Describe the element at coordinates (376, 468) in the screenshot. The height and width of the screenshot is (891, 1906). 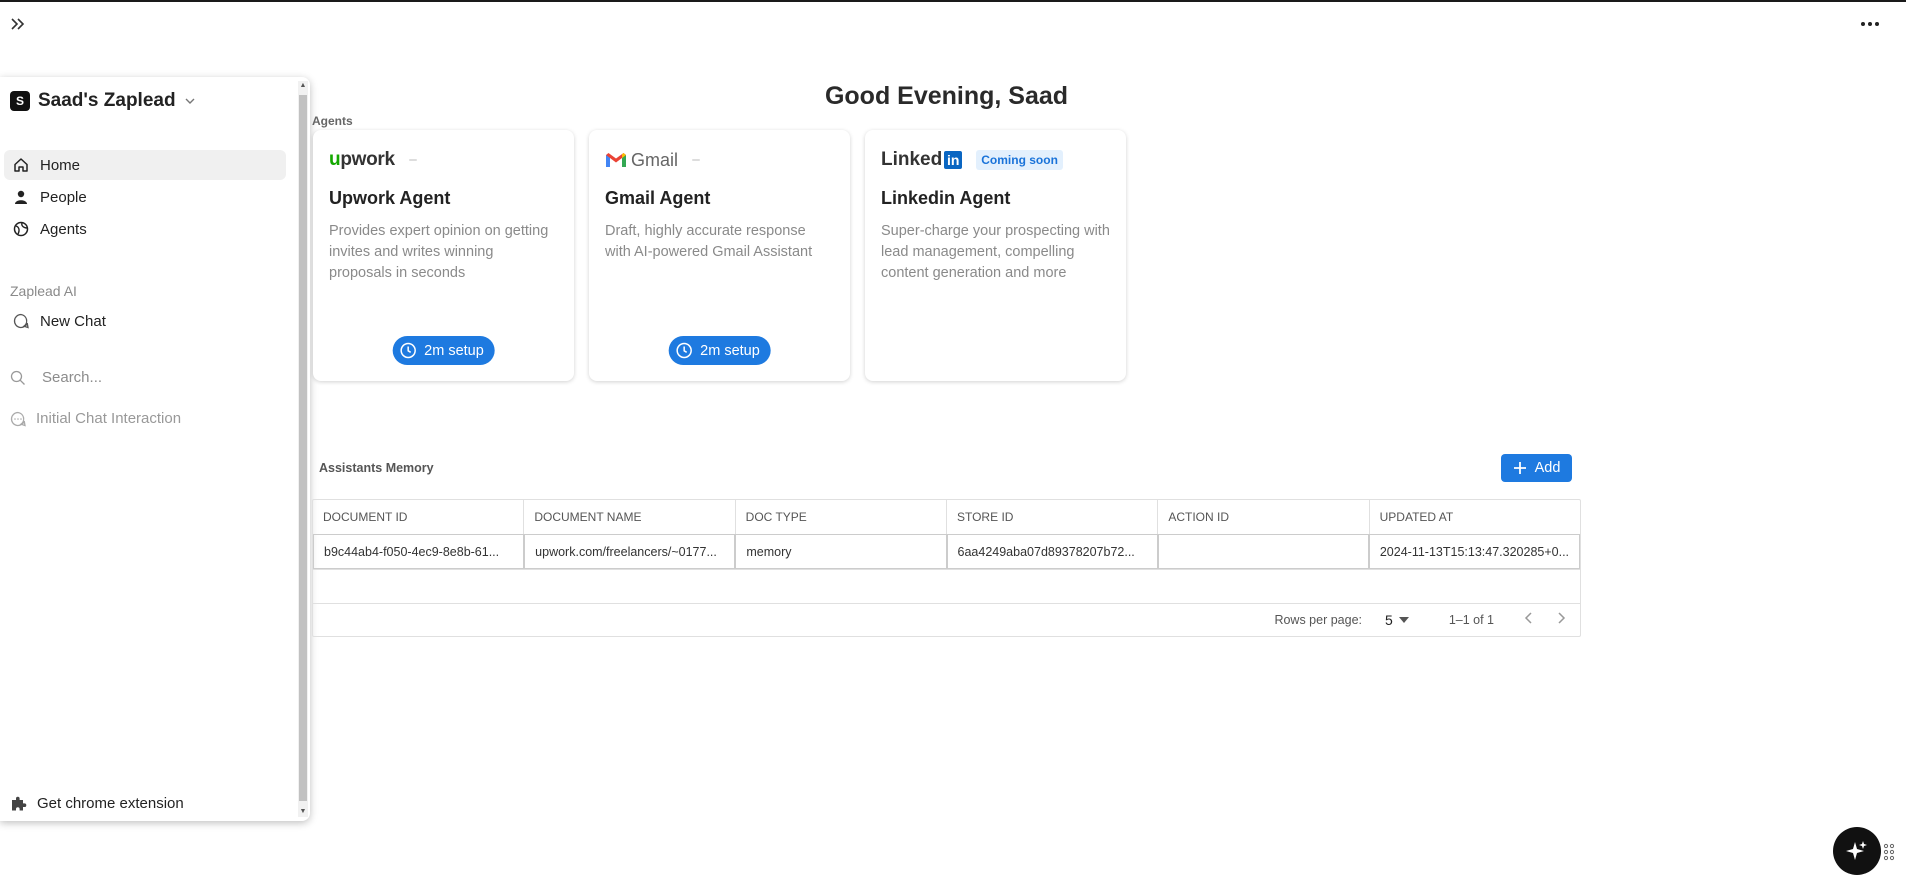
I see `memory-section-title: Assistants Memory` at that location.